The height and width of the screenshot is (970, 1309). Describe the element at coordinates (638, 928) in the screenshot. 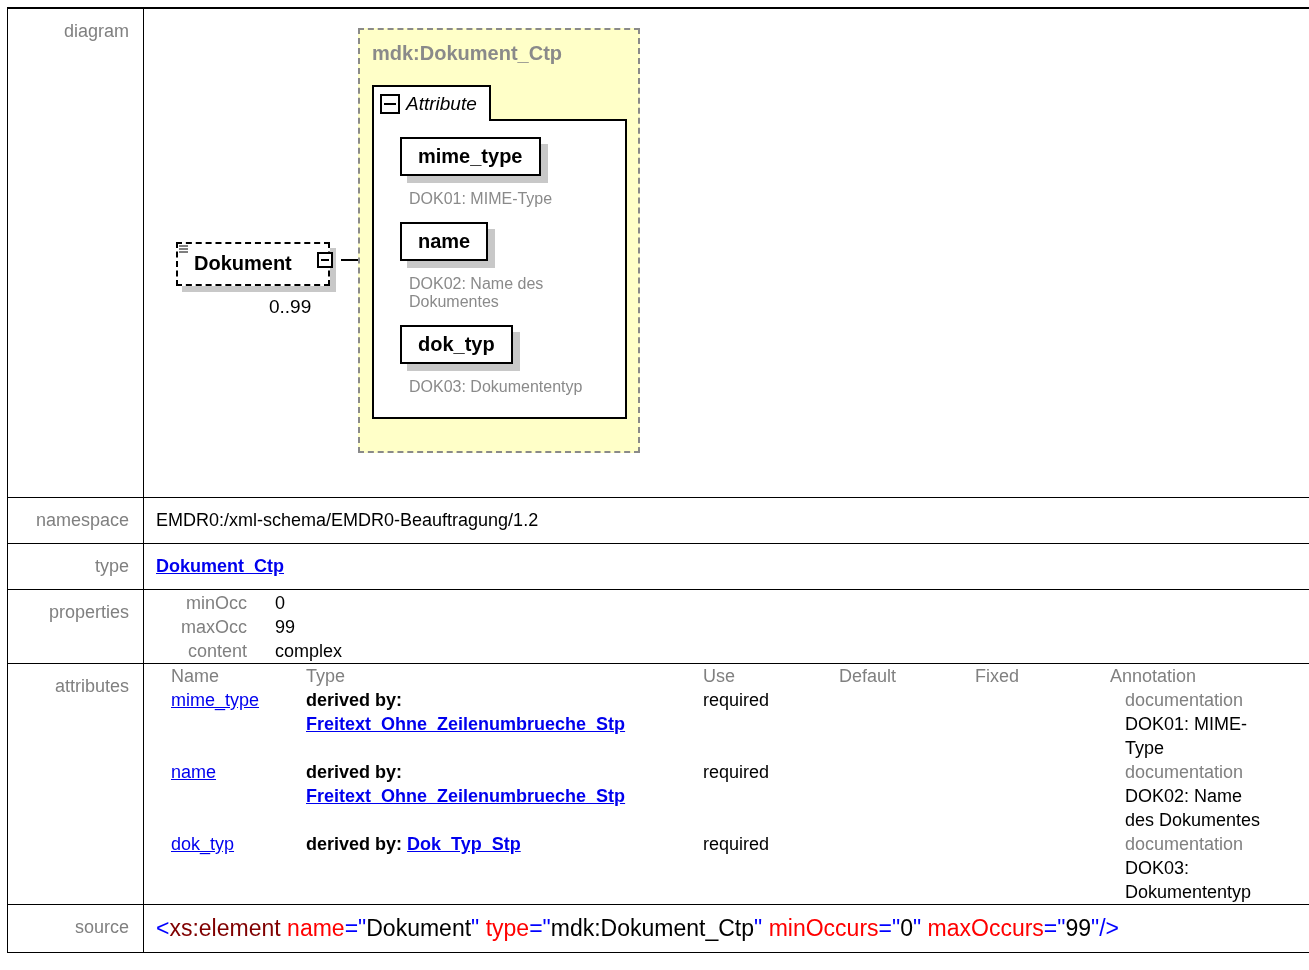

I see `source-code: <xs:element name="Dokument" type="mdk:Dokument_Ctp" minOccurs="0" maxOccurs="99"/>` at that location.